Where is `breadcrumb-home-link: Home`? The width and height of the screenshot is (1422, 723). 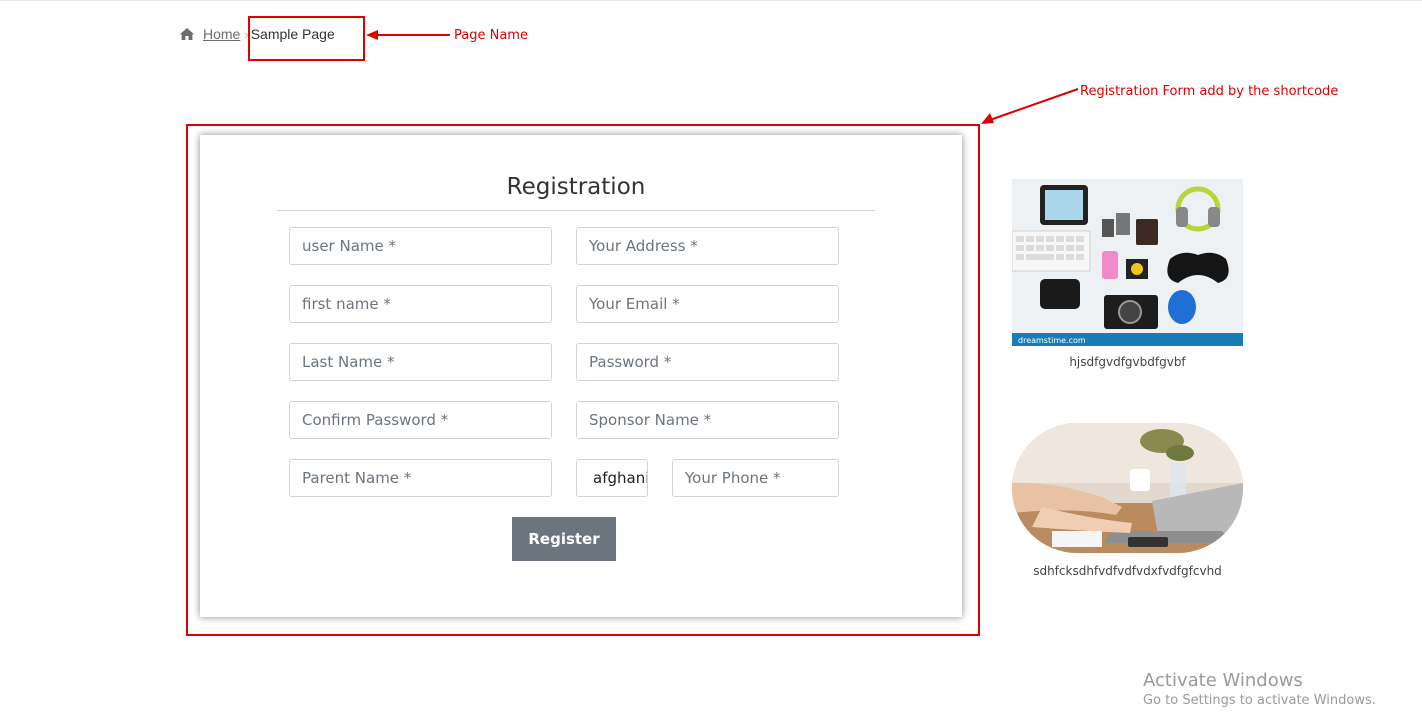 breadcrumb-home-link: Home is located at coordinates (221, 34).